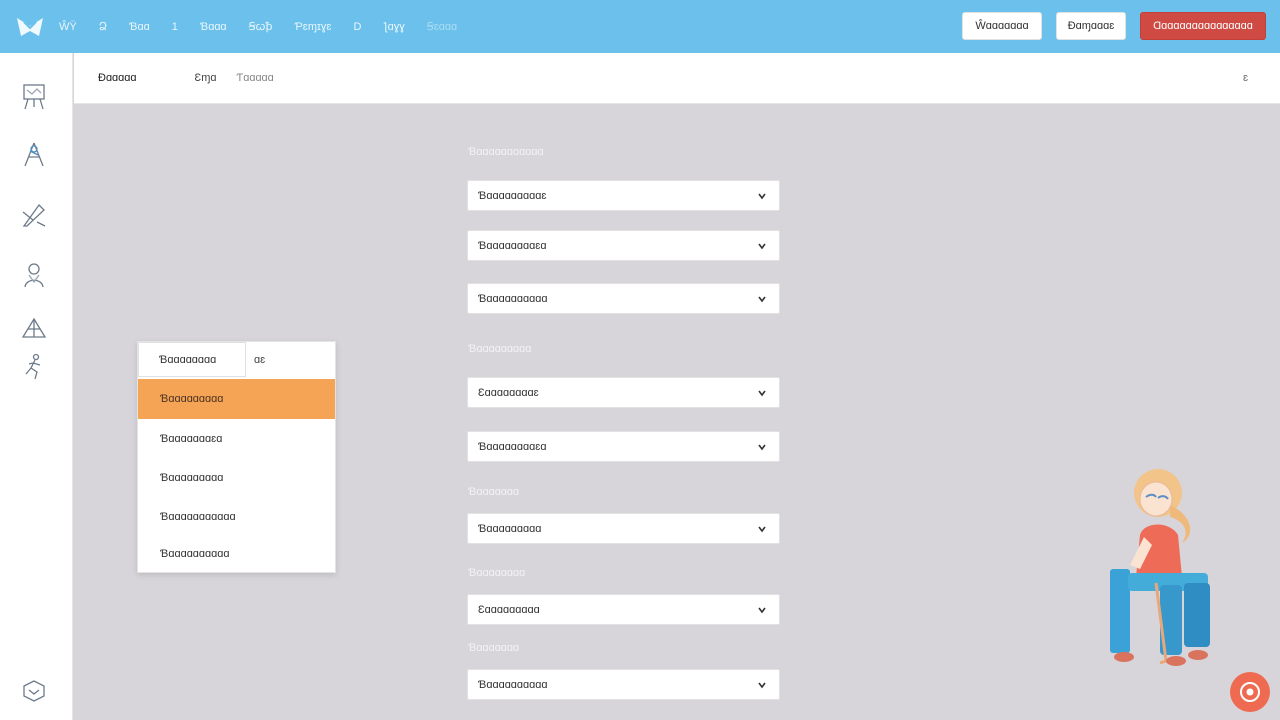 Image resolution: width=1280 pixels, height=720 pixels. I want to click on top-nav-item: Ꞩɛɑɑɑ, so click(442, 26).